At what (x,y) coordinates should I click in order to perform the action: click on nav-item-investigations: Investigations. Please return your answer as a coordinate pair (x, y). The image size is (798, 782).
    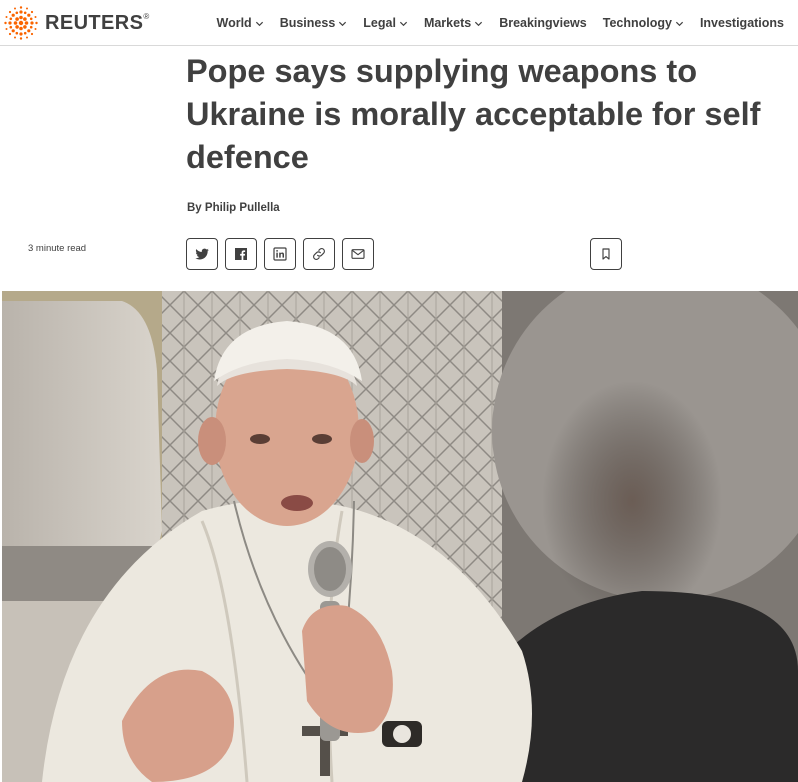
    Looking at the image, I should click on (742, 23).